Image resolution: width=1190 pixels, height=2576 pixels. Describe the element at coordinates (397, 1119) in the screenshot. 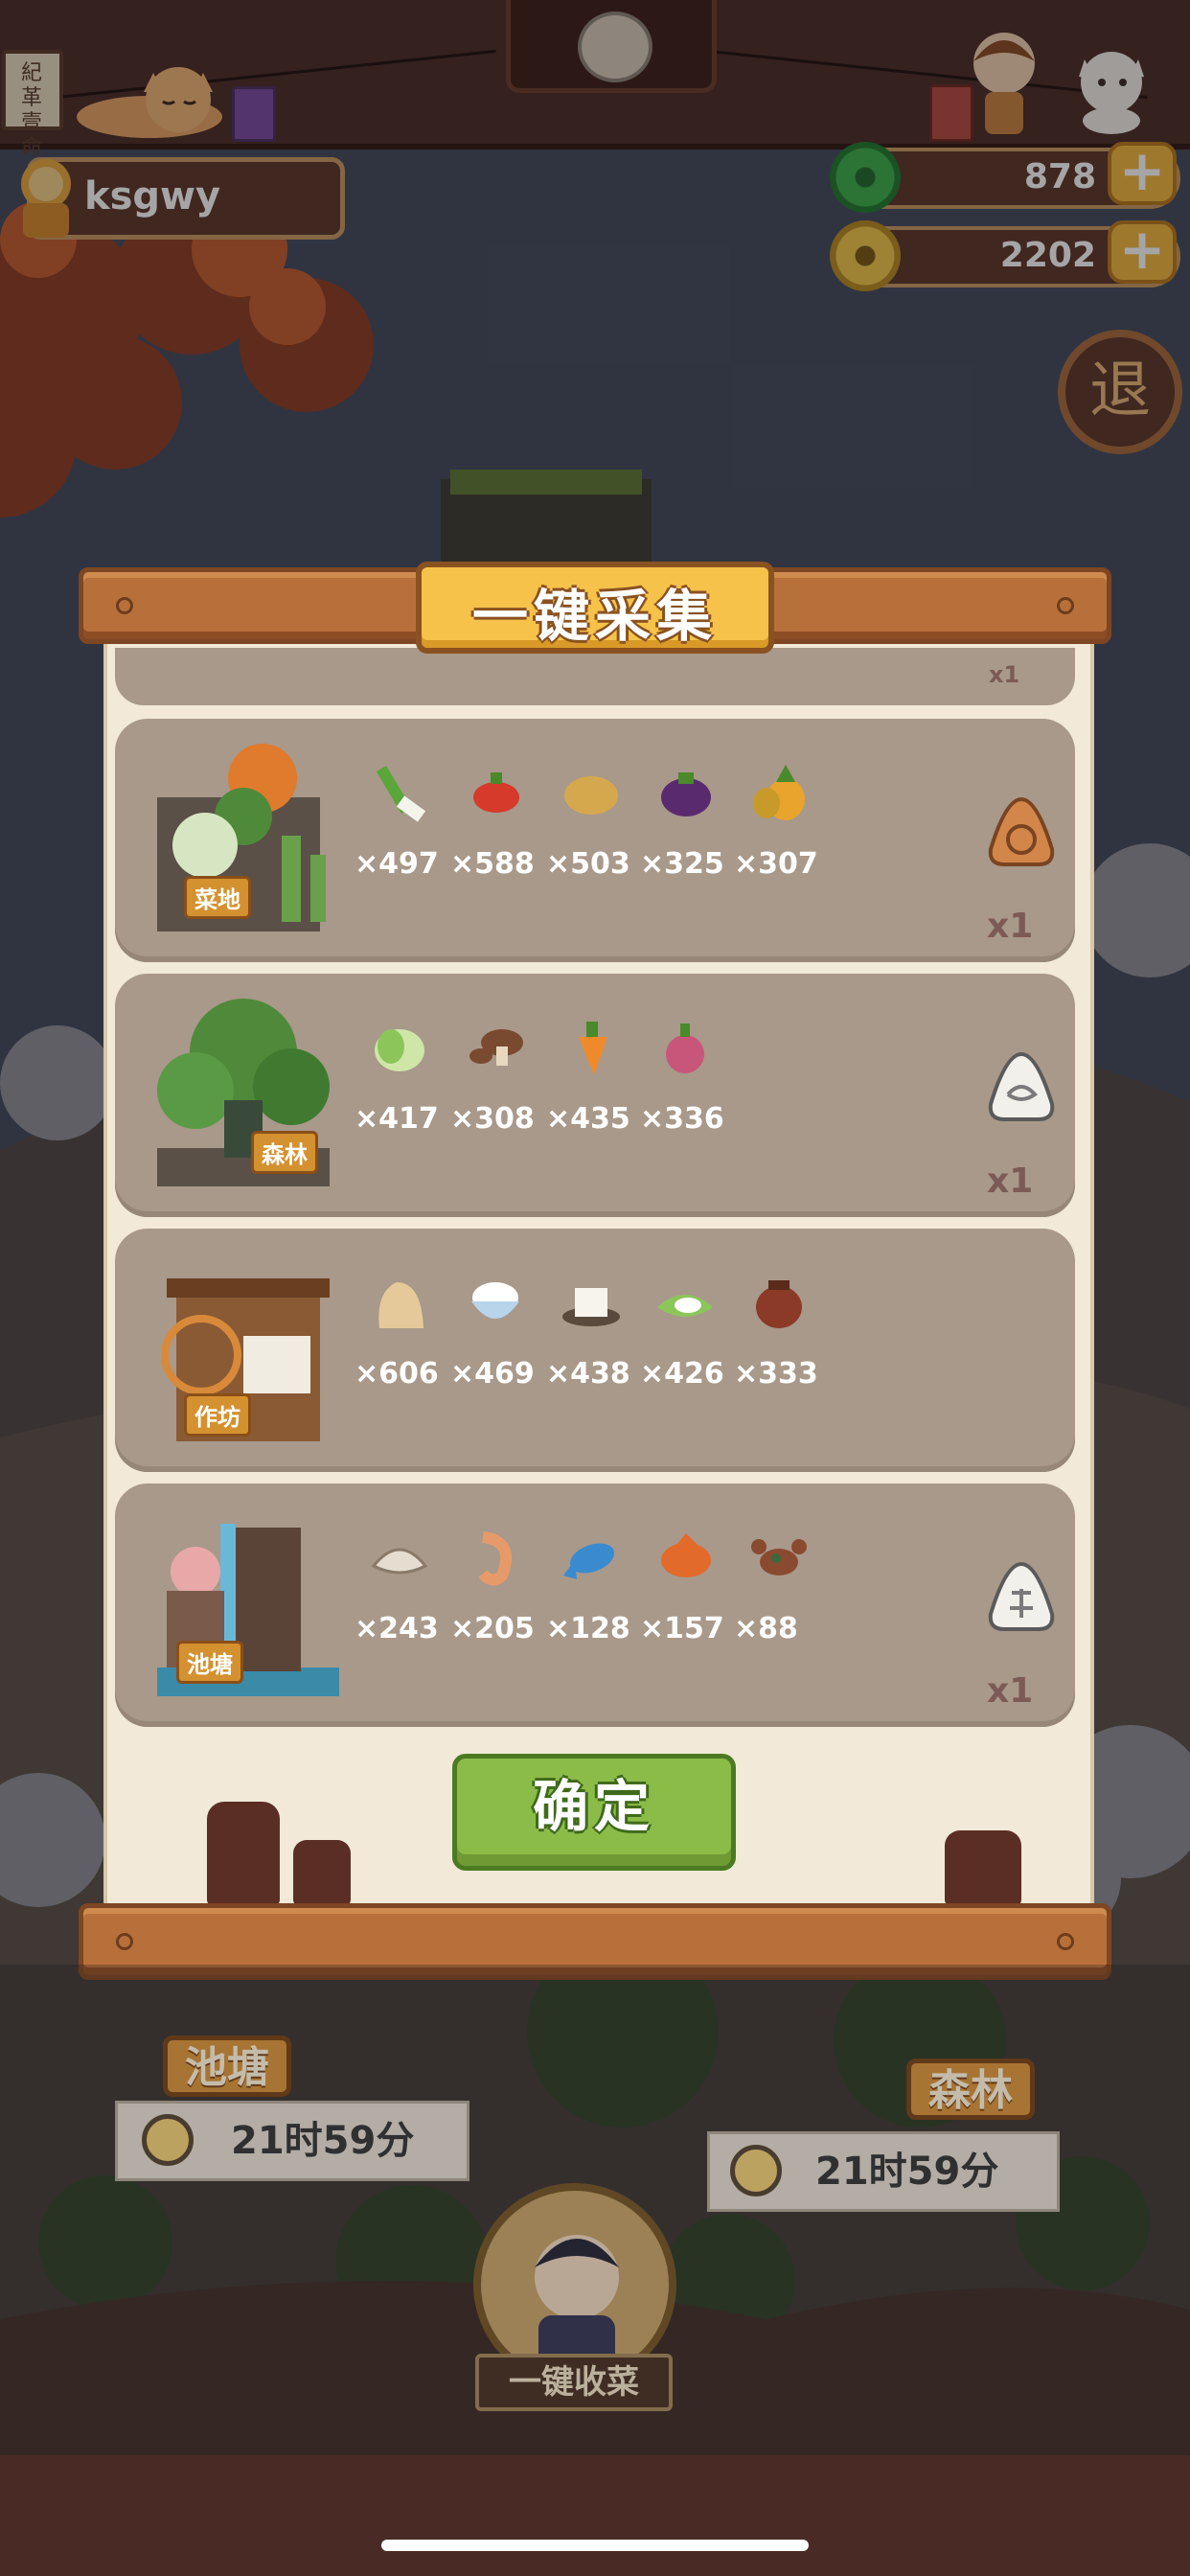

I see `item-count: ×417` at that location.